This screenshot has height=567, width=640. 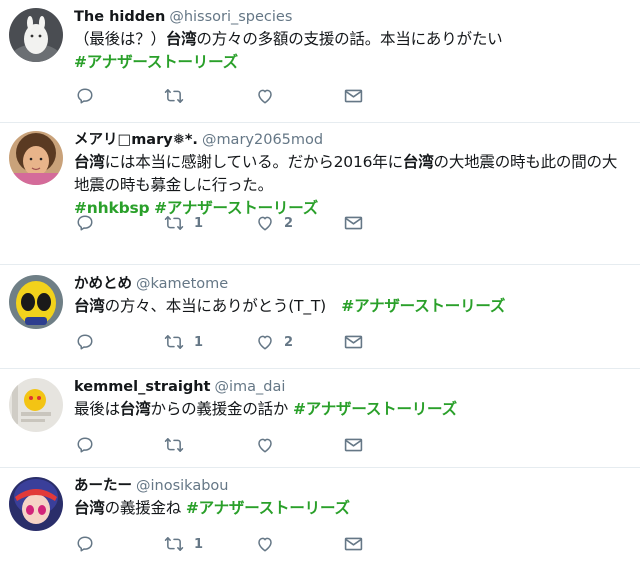 I want to click on tweet-text-line: 最後は台湾からの義援金の話か #アナザーストーリーズ, so click(x=353, y=409).